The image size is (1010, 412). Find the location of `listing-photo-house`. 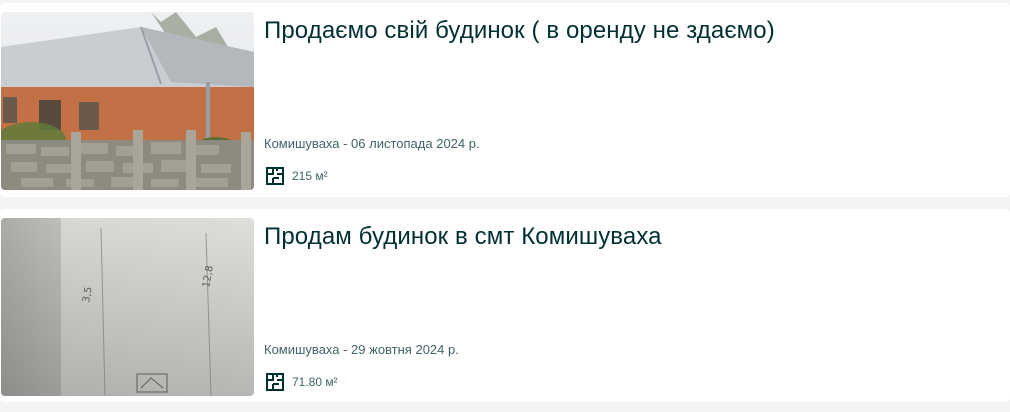

listing-photo-house is located at coordinates (127, 101).